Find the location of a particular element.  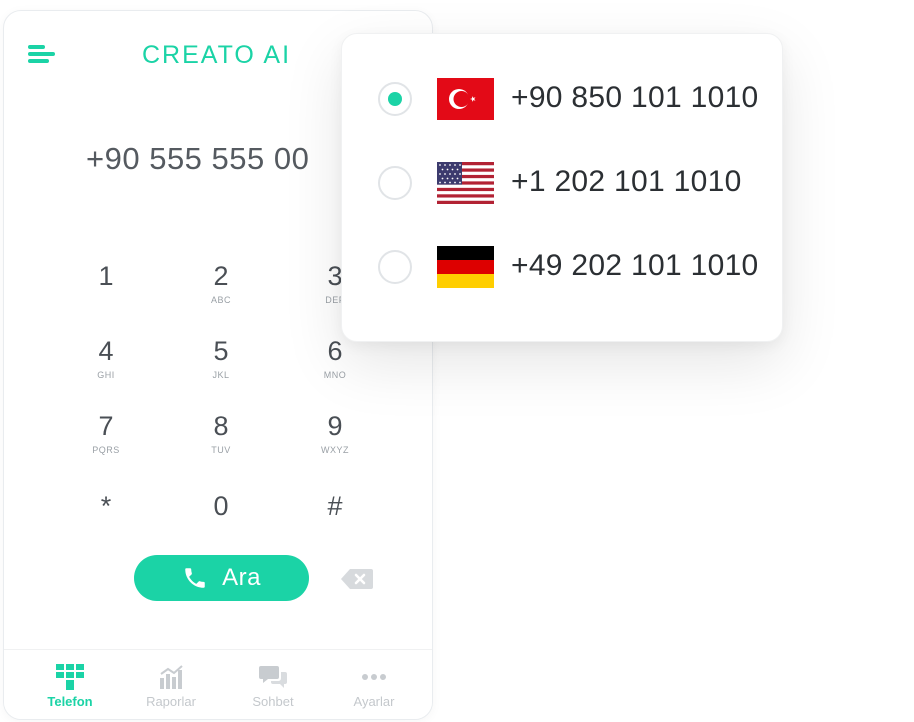

key-7: 7 PQRS is located at coordinates (106, 442).